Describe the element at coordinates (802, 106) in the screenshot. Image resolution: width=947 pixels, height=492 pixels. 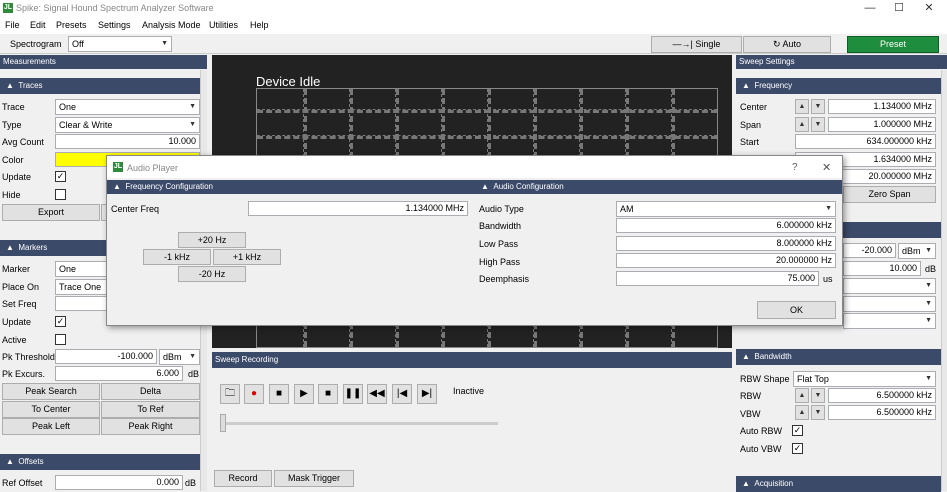
I see `center-up-icon: ▲` at that location.